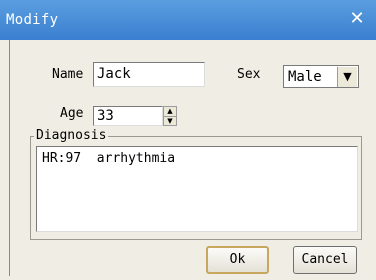 The width and height of the screenshot is (376, 280). What do you see at coordinates (325, 260) in the screenshot?
I see `cancel-button: Cancel` at bounding box center [325, 260].